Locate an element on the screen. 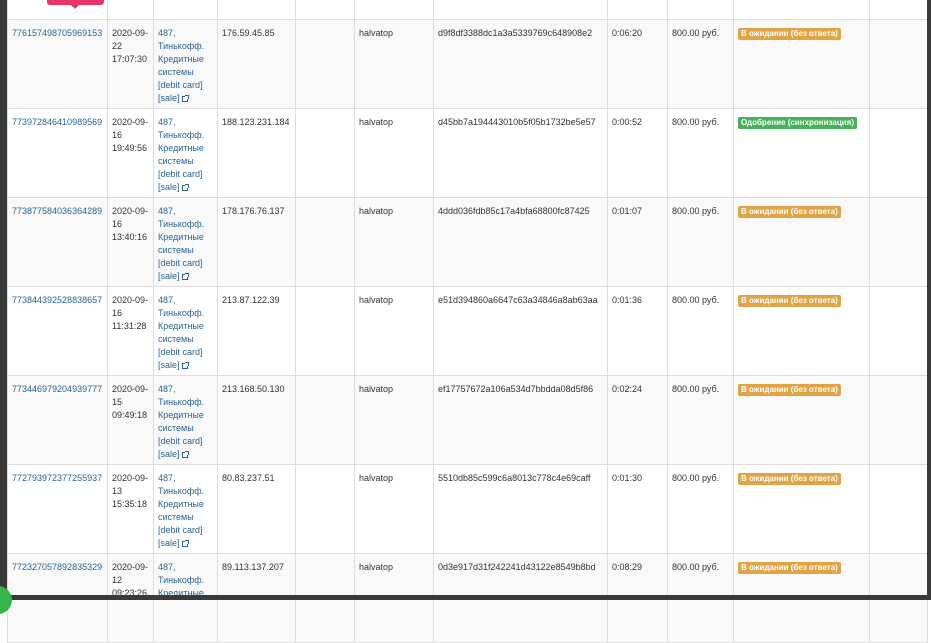  cell-click-hash: d45bb7a194443010b5f05b1732be5e57 is located at coordinates (520, 153).